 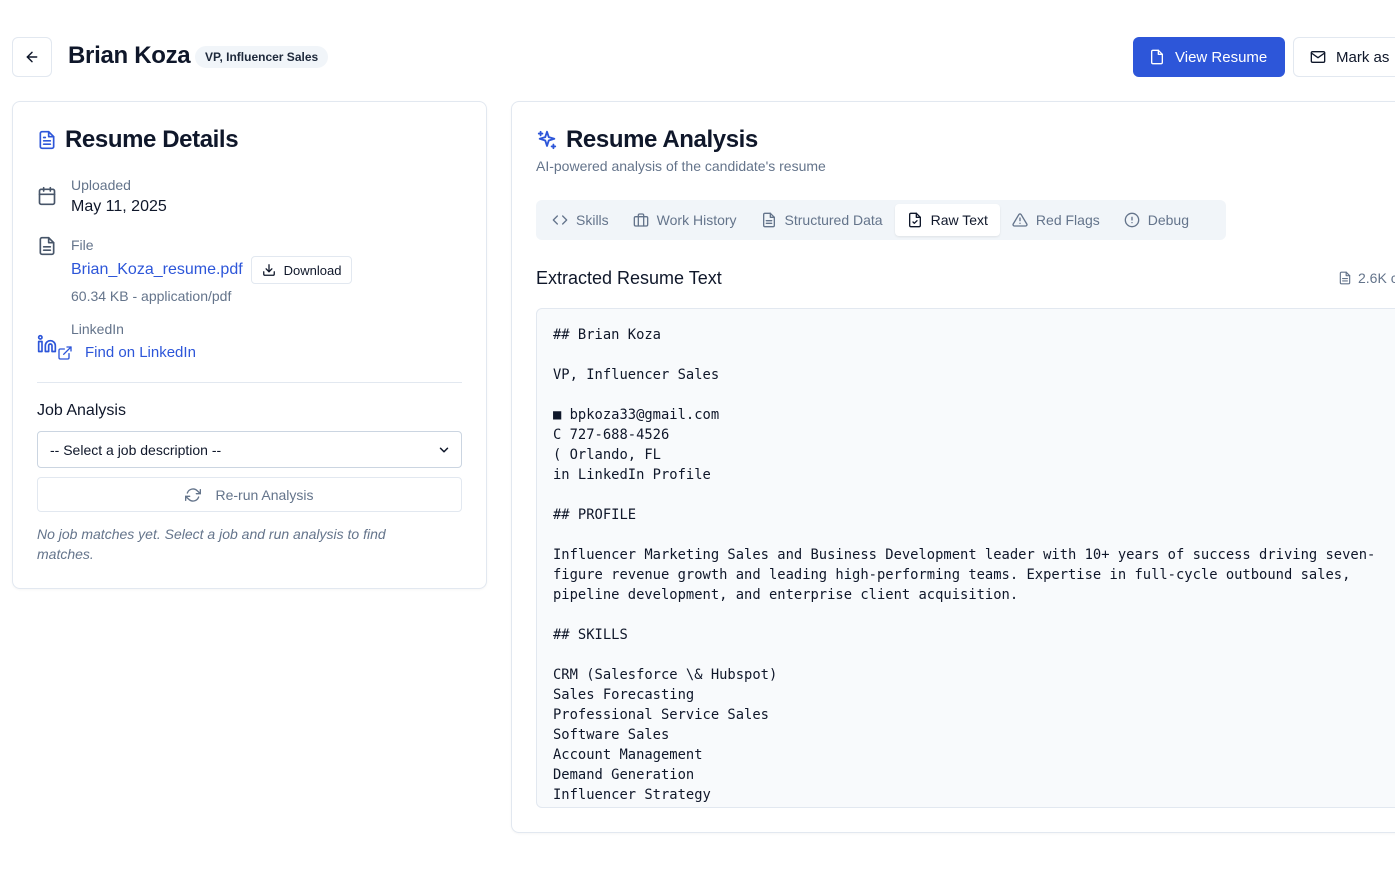 I want to click on extracted-text-title: Extracted Resume Text, so click(x=629, y=278).